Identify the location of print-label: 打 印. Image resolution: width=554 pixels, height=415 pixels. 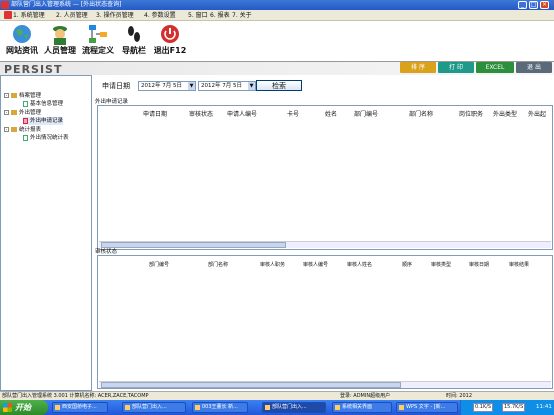
(456, 67).